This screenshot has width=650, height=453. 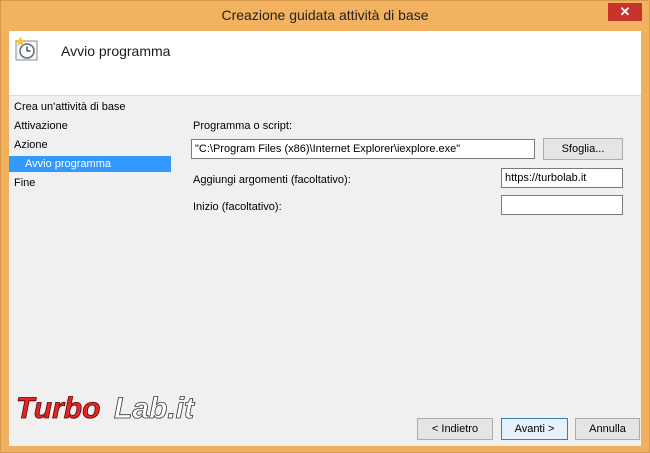 I want to click on nav-step-start-program: Avvio programma, so click(x=90, y=164).